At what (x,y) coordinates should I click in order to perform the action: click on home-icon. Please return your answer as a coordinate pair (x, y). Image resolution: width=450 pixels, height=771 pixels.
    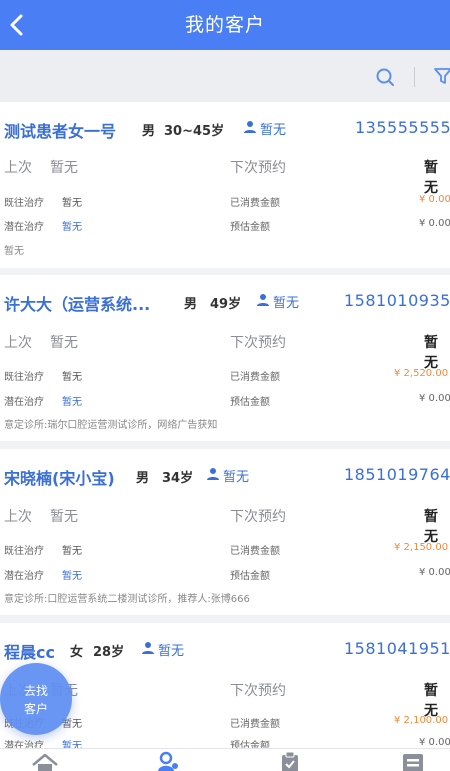
    Looking at the image, I should click on (45, 761).